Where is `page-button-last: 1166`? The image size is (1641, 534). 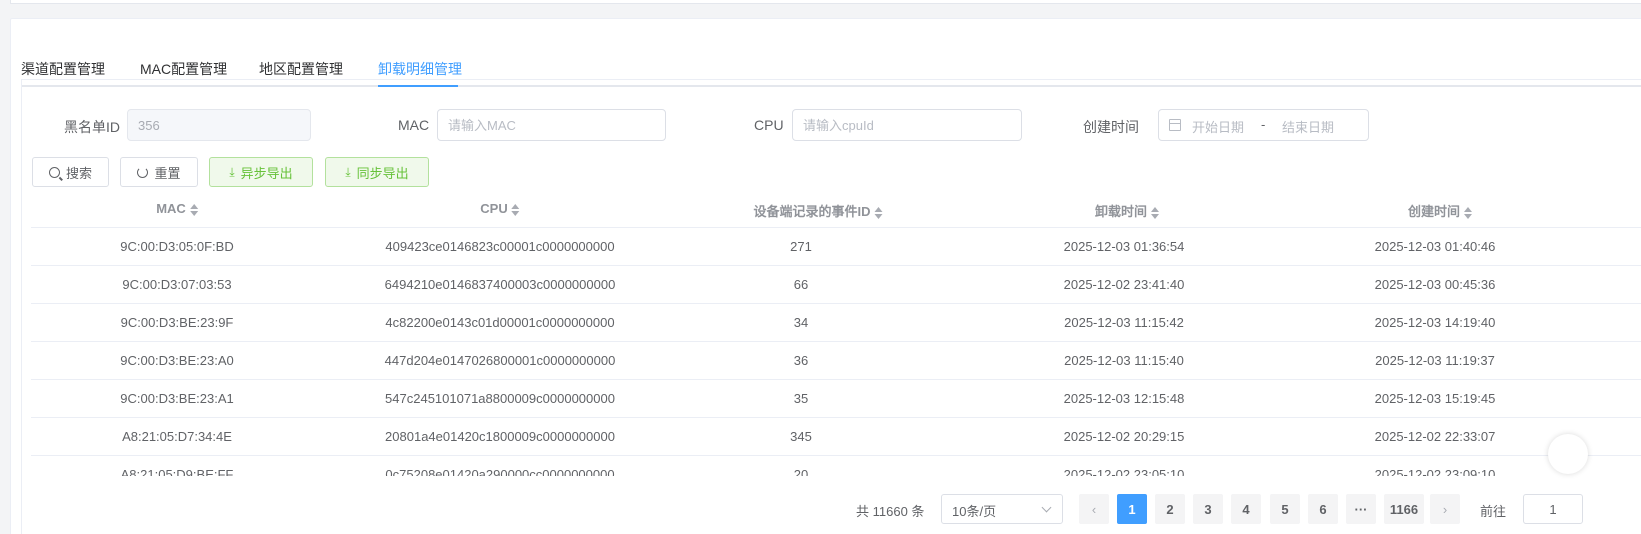 page-button-last: 1166 is located at coordinates (1404, 509).